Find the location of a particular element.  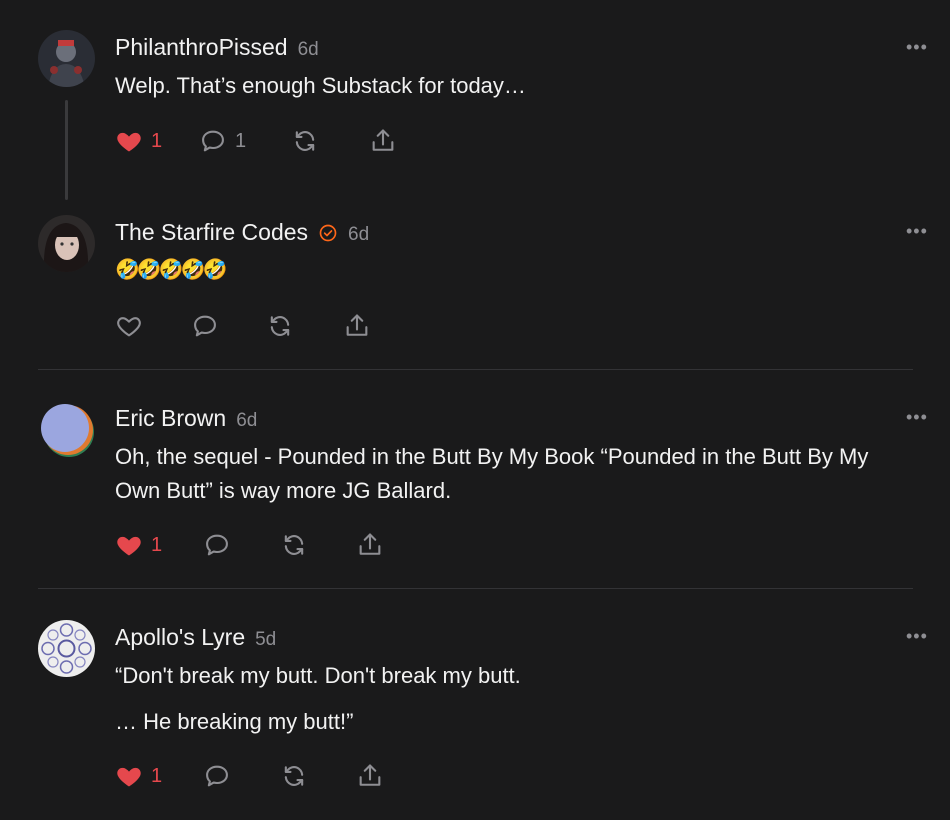

author-name: Eric Brown is located at coordinates (170, 418).